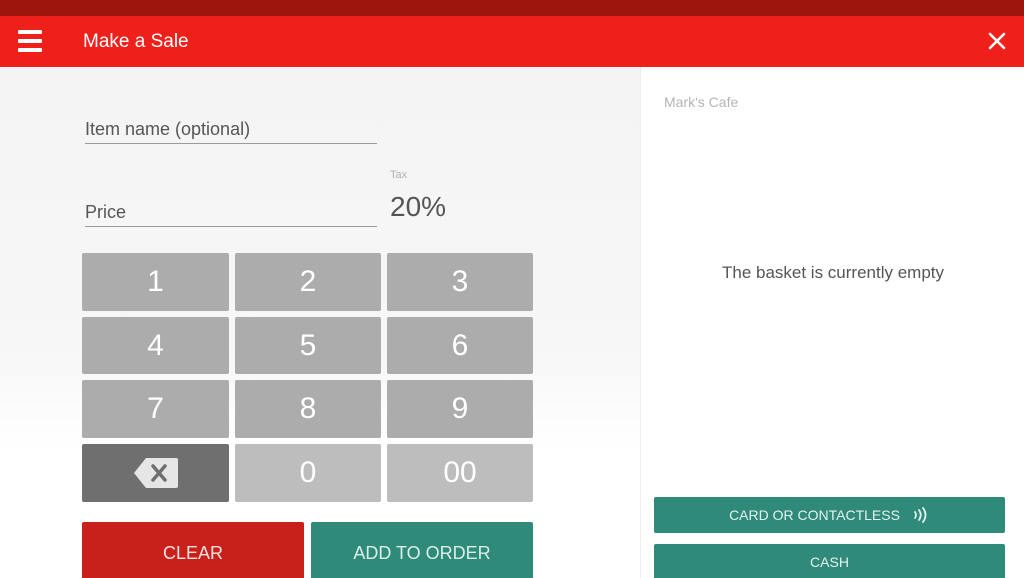 The image size is (1024, 578). I want to click on price-field, so click(231, 214).